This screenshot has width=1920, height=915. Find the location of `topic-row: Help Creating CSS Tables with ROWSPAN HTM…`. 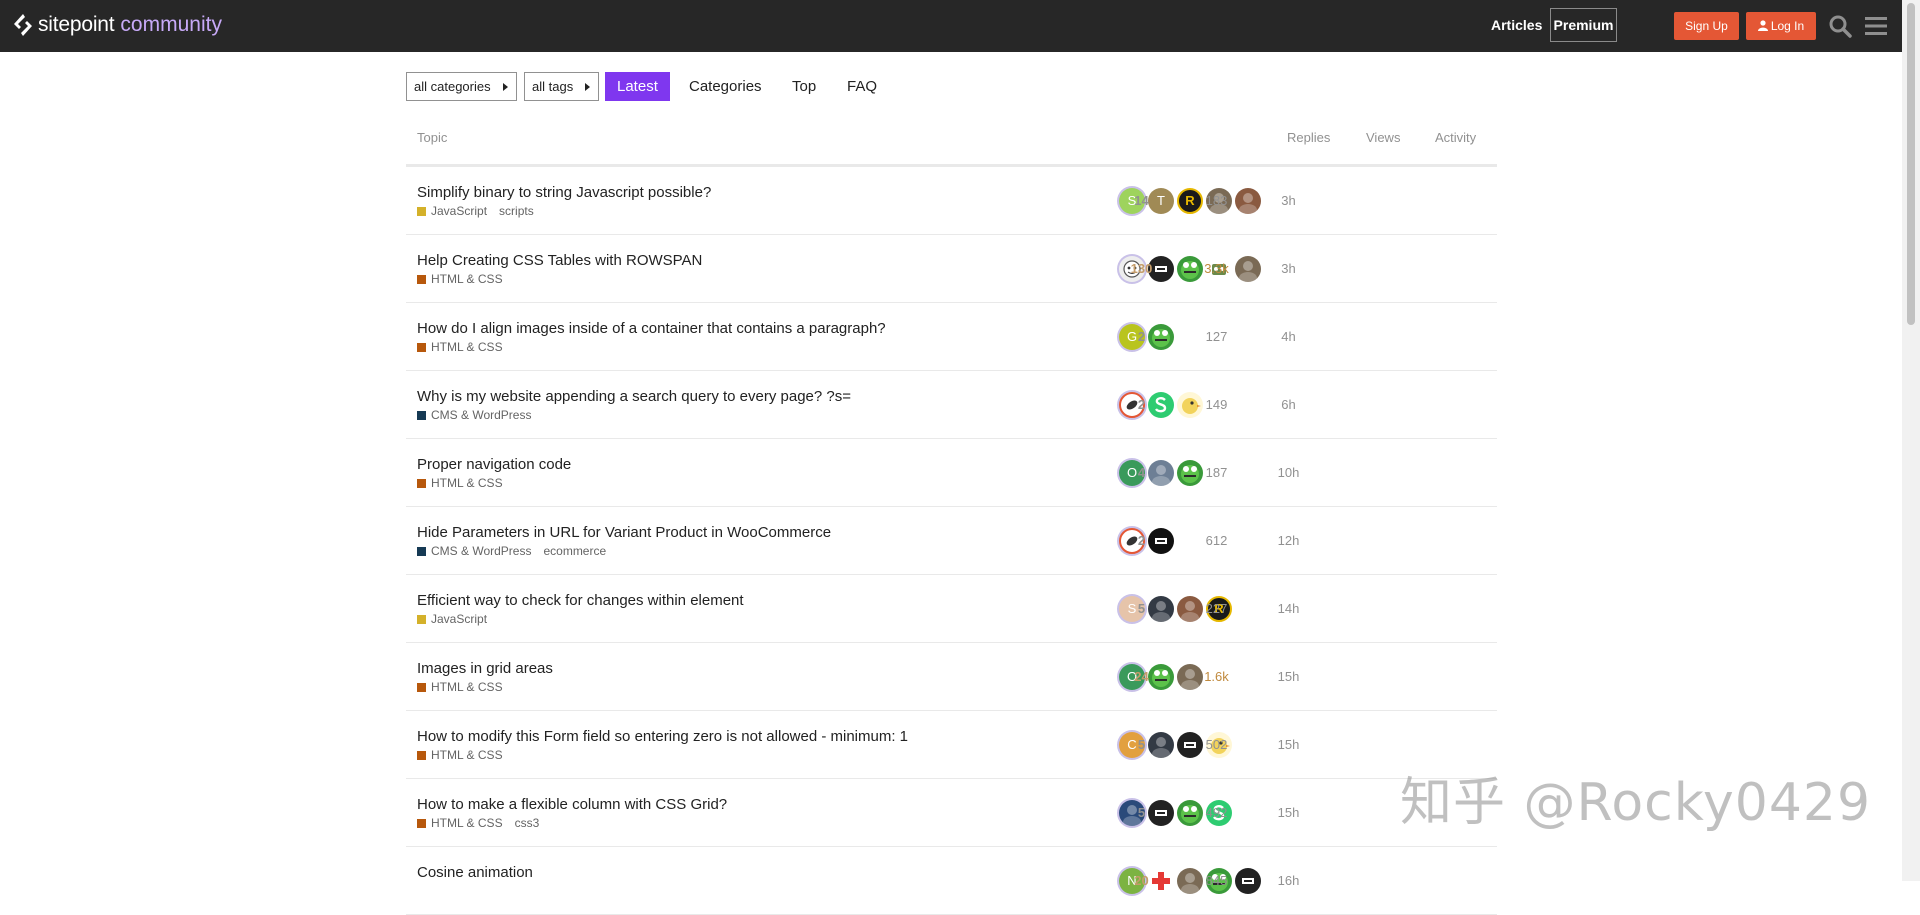

topic-row: Help Creating CSS Tables with ROWSPAN HTM… is located at coordinates (951, 269).